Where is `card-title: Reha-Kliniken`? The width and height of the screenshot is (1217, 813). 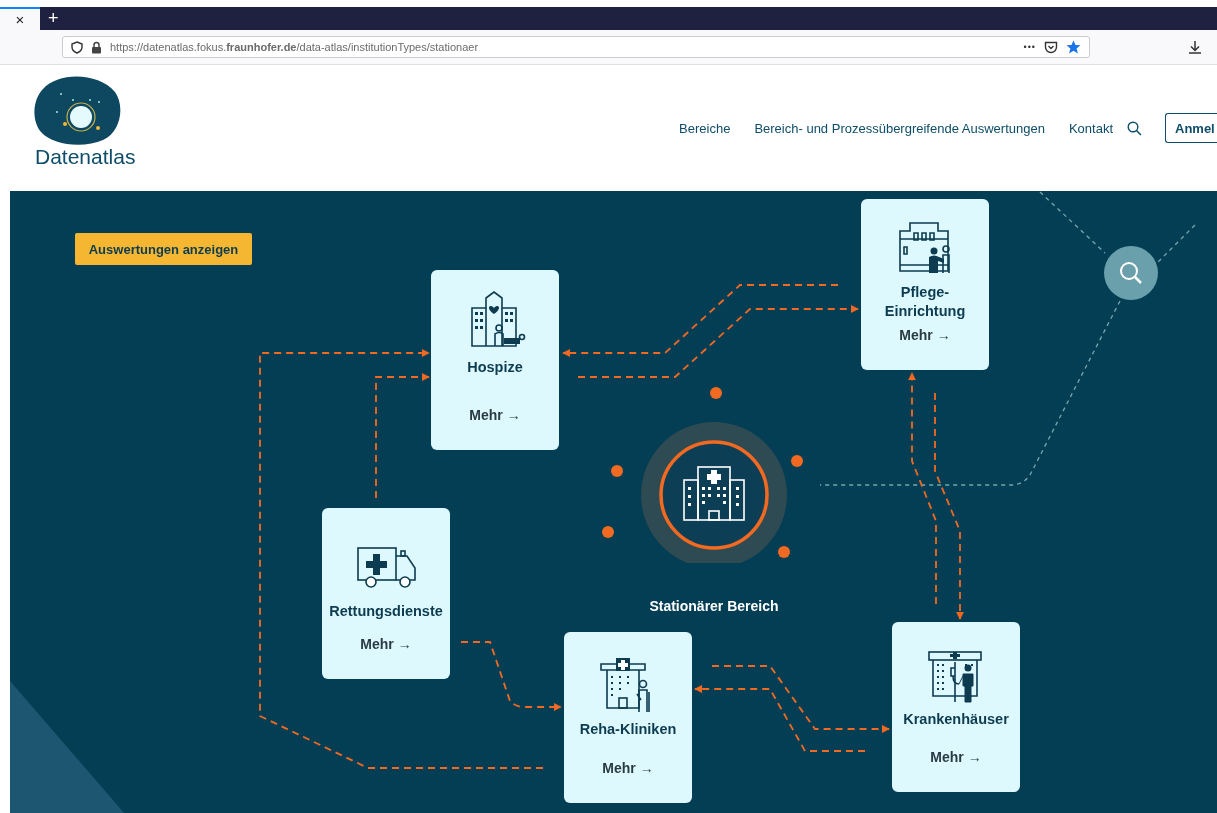
card-title: Reha-Kliniken is located at coordinates (628, 729).